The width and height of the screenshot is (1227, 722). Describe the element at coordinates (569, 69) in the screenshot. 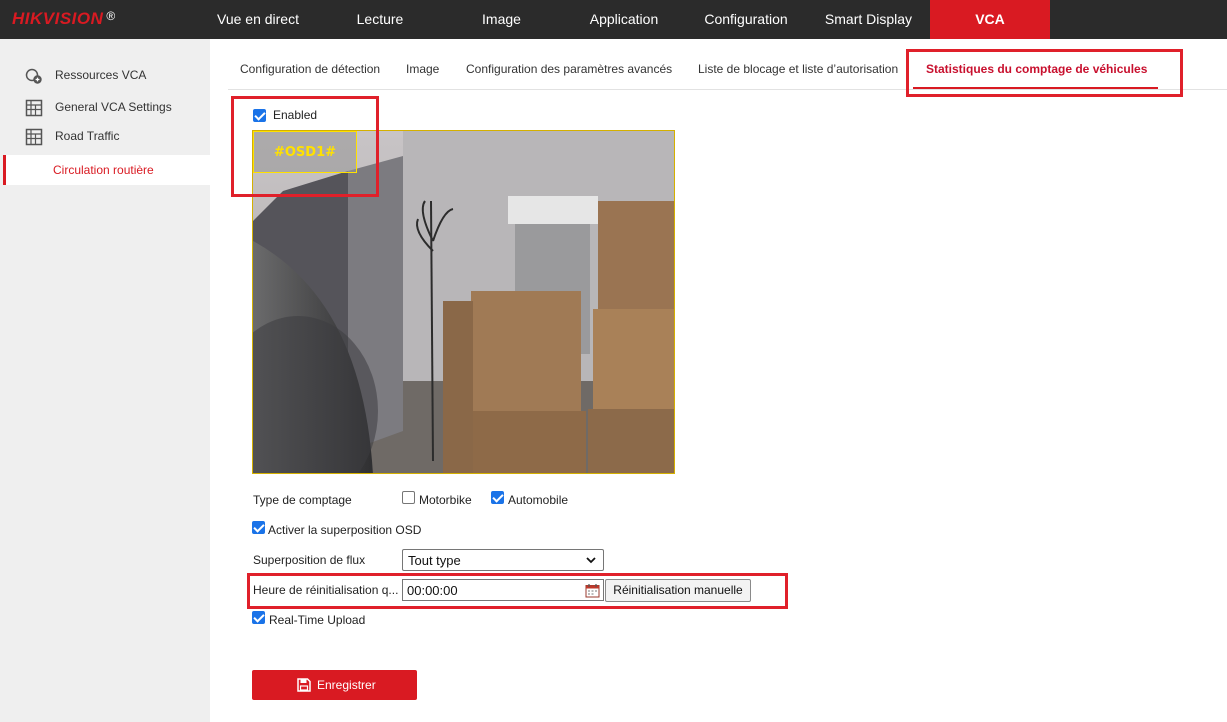

I see `tab-parametres-avances: Configuration des paramètres avancés` at that location.